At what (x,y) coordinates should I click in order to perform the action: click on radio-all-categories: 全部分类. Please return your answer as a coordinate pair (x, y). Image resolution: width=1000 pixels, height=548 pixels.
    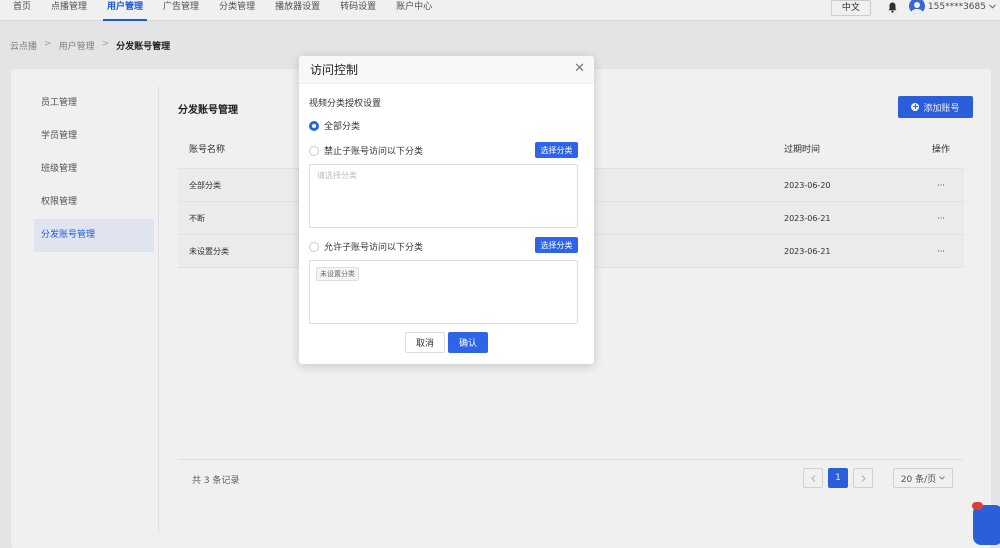
    Looking at the image, I should click on (334, 125).